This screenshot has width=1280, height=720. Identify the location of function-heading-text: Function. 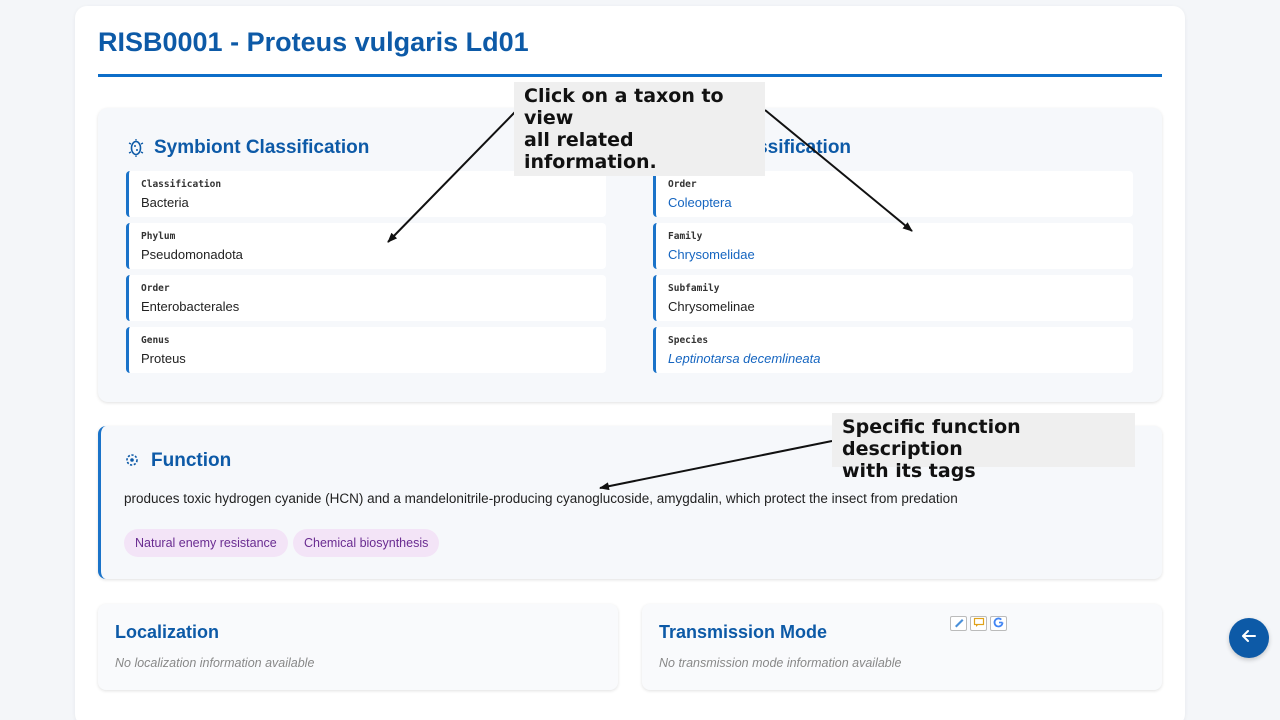
(191, 460).